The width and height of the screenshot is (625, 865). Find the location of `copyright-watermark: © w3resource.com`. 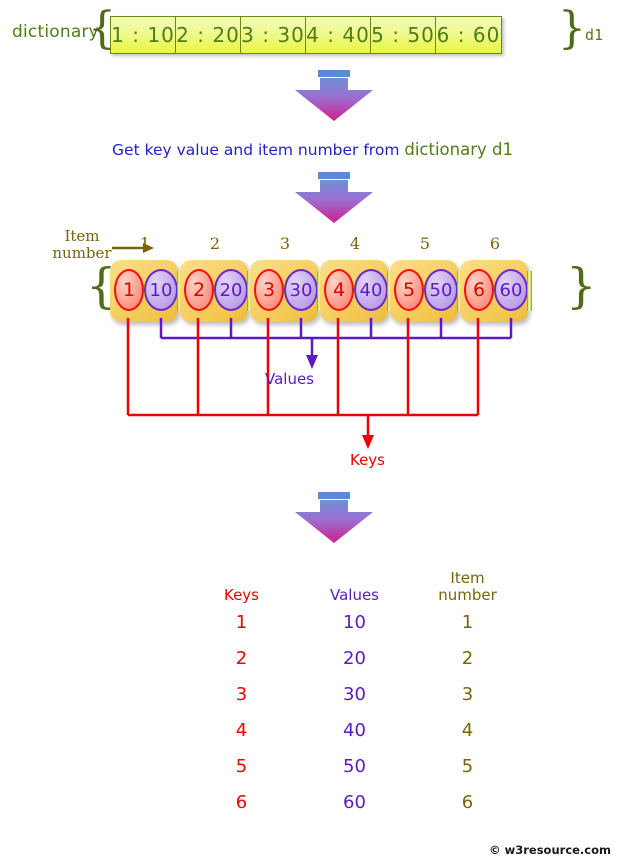

copyright-watermark: © w3resource.com is located at coordinates (550, 850).